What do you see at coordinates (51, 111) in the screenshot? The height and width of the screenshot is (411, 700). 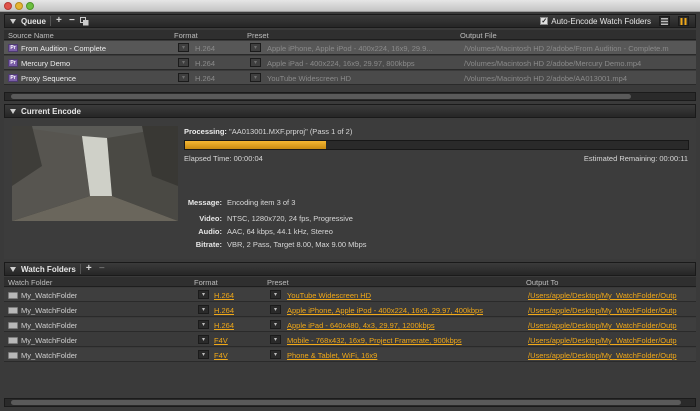 I see `current-encode-title: Current Encode` at bounding box center [51, 111].